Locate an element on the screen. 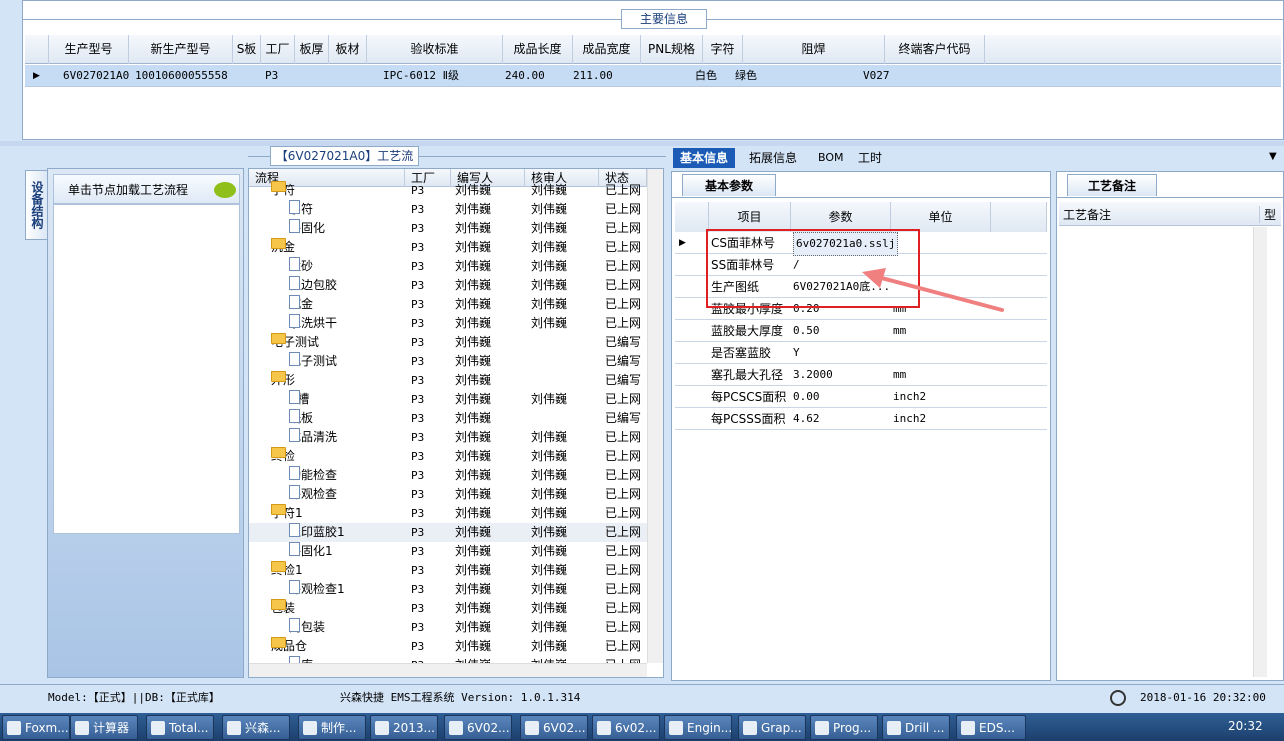 Image resolution: width=1284 pixels, height=741 pixels. tab-work-hours: 工时 is located at coordinates (870, 158).